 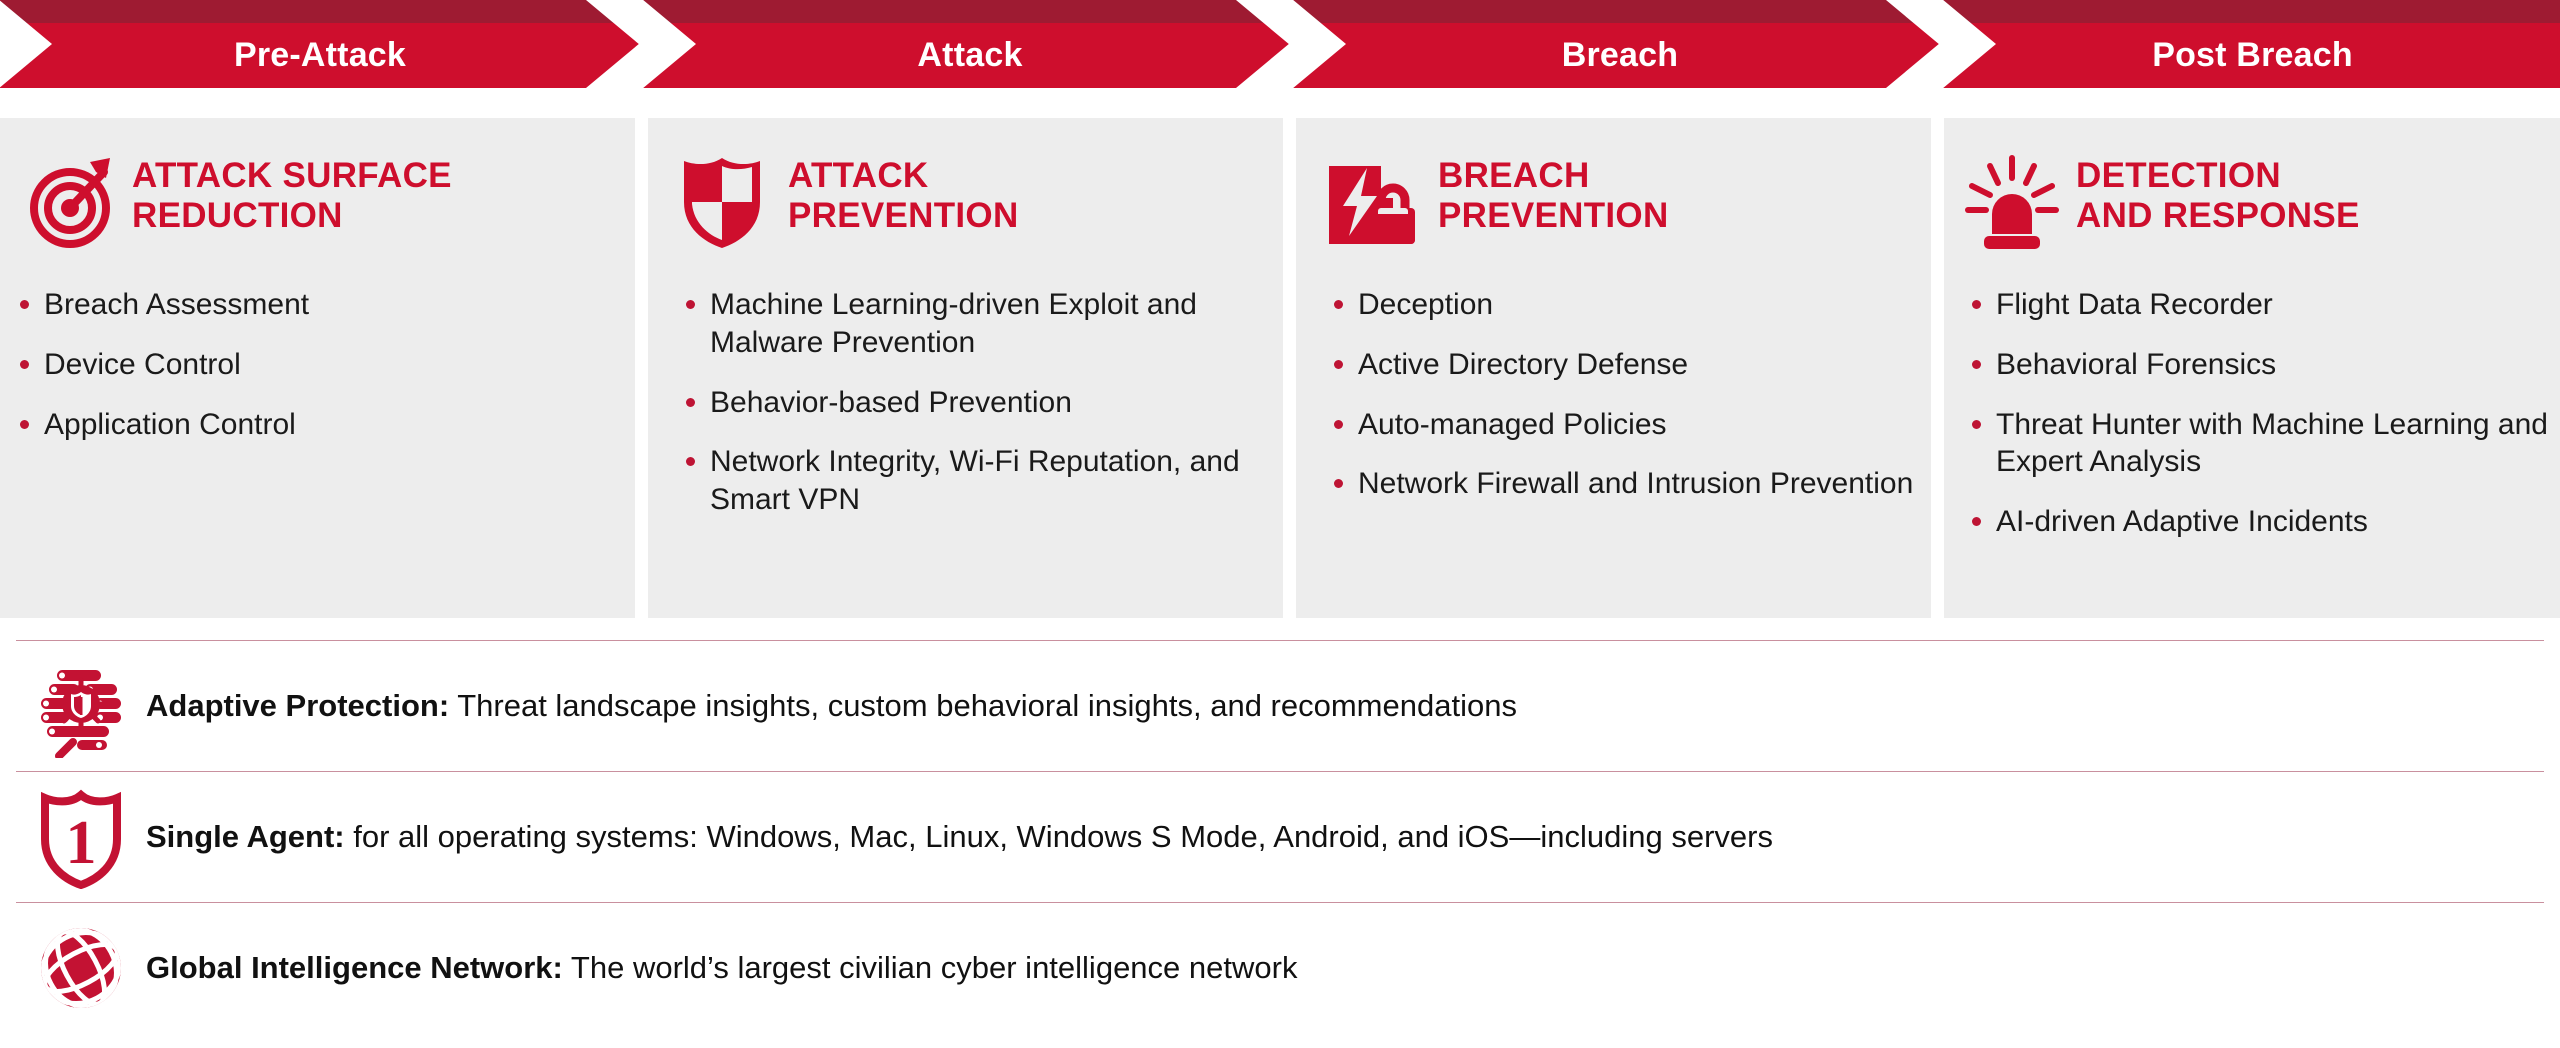 I want to click on feature-label: Global Intelligence Network:, so click(x=354, y=968).